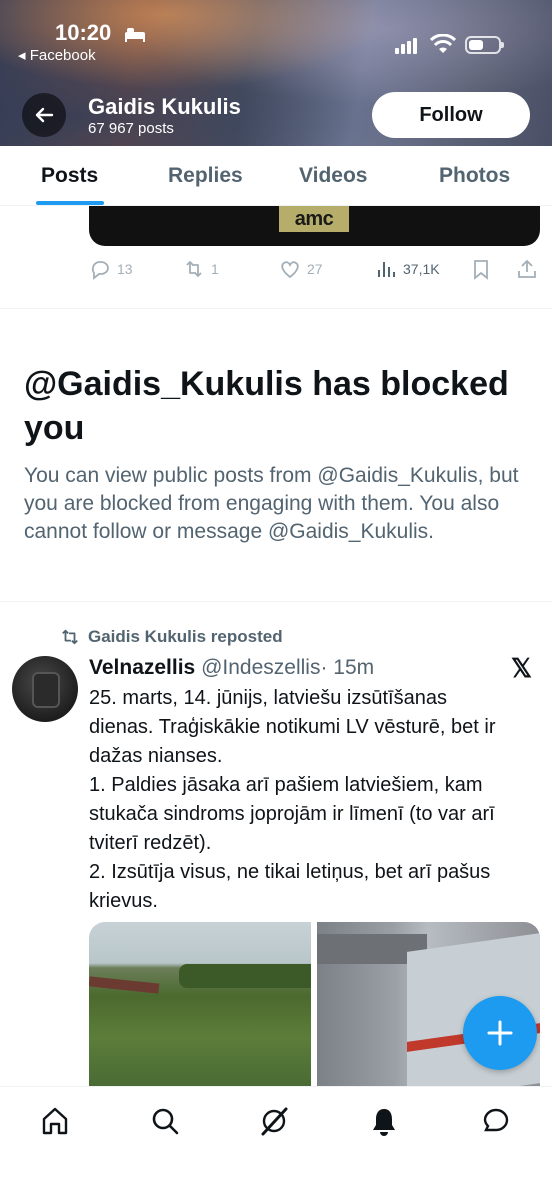 The image size is (552, 1200). I want to click on post-text-line: tviterī redzēt)., so click(150, 843).